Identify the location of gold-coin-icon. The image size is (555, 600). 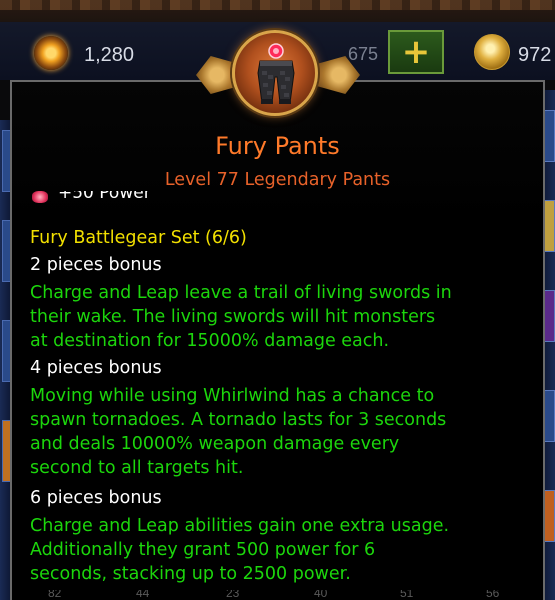
(492, 52).